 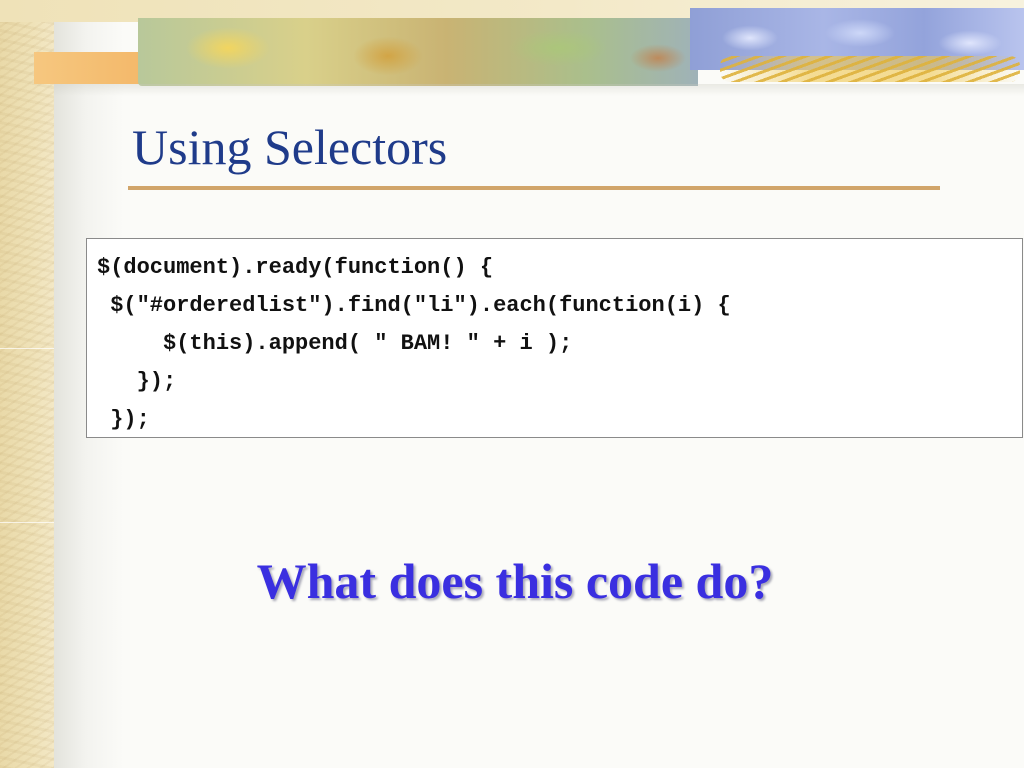 I want to click on banner-shadow, so click(x=539, y=90).